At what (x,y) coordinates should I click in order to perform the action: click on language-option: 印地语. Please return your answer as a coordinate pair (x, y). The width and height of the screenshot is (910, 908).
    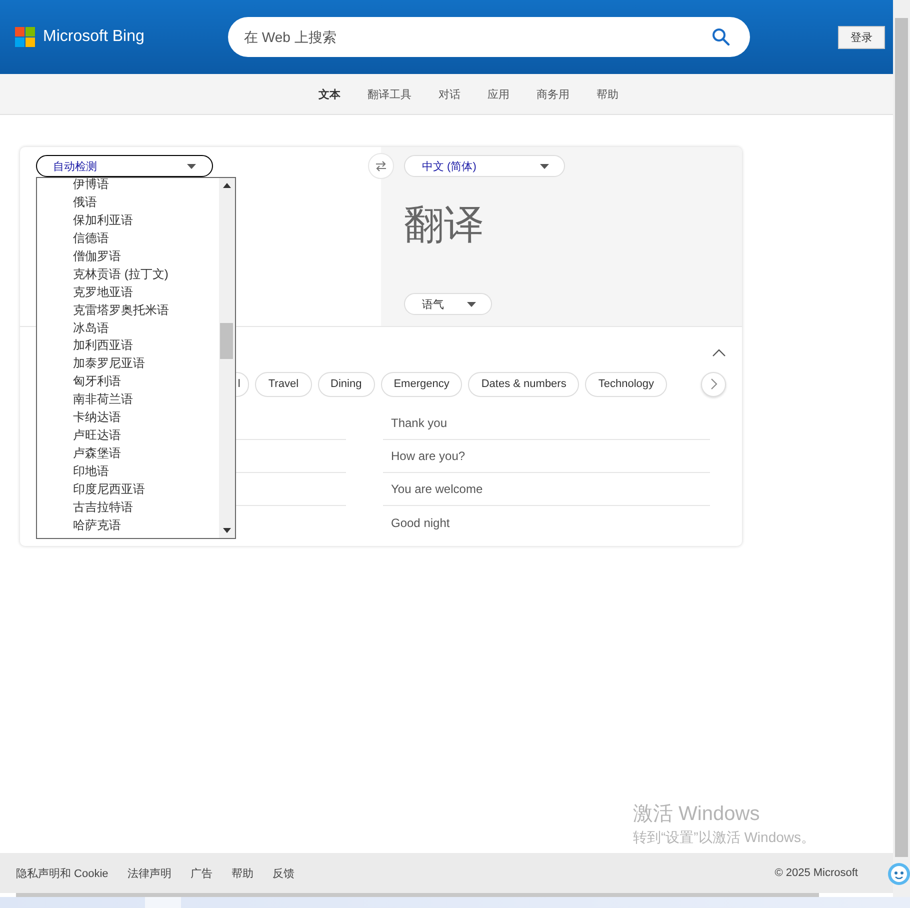
    Looking at the image, I should click on (146, 471).